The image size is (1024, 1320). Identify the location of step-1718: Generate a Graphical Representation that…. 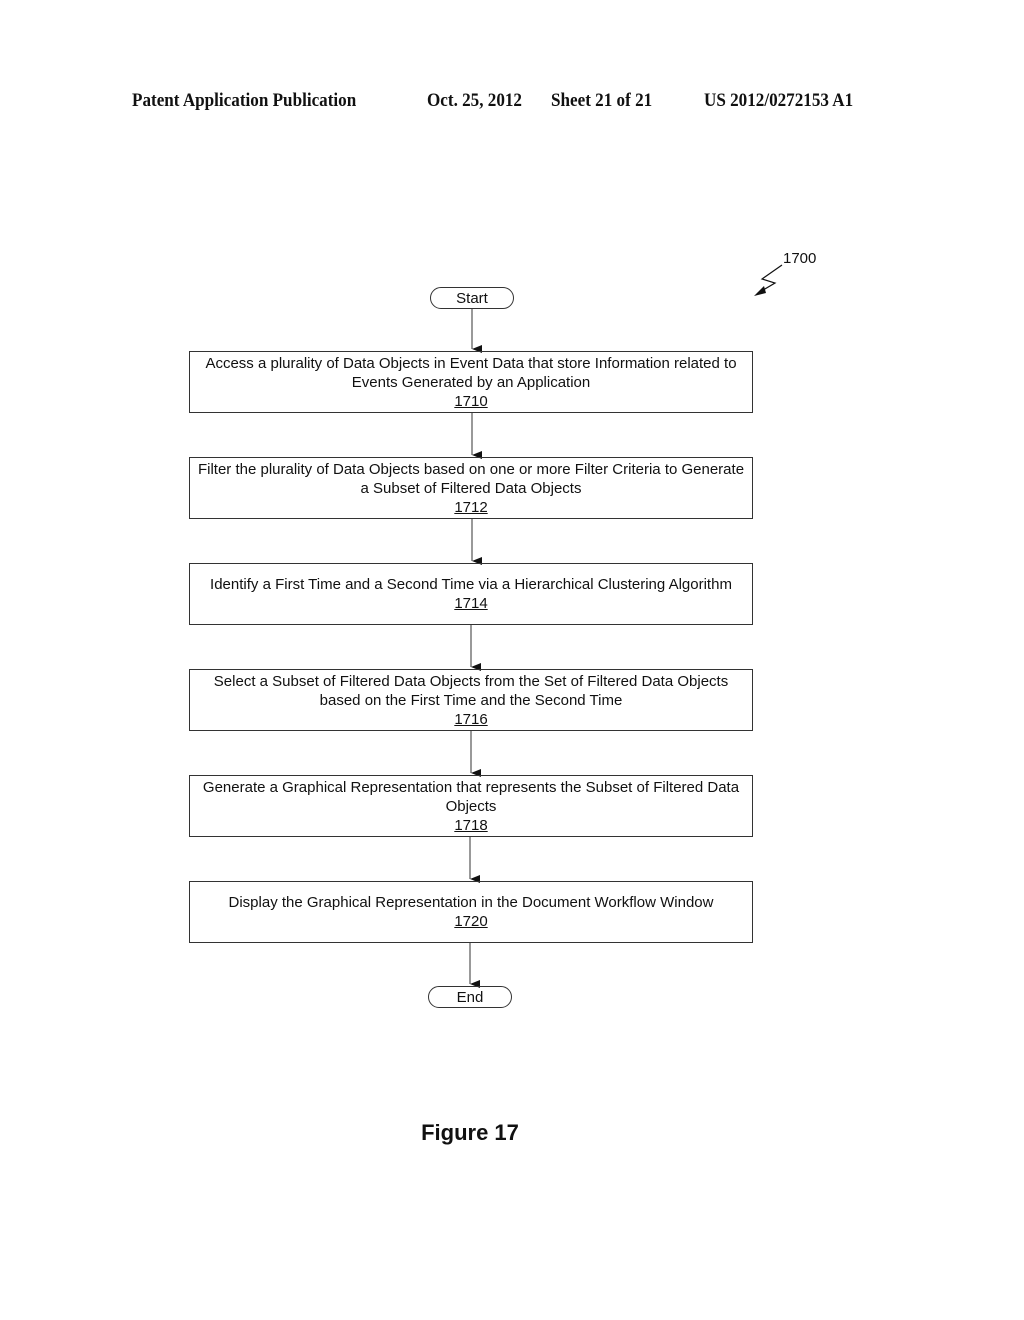
(471, 806).